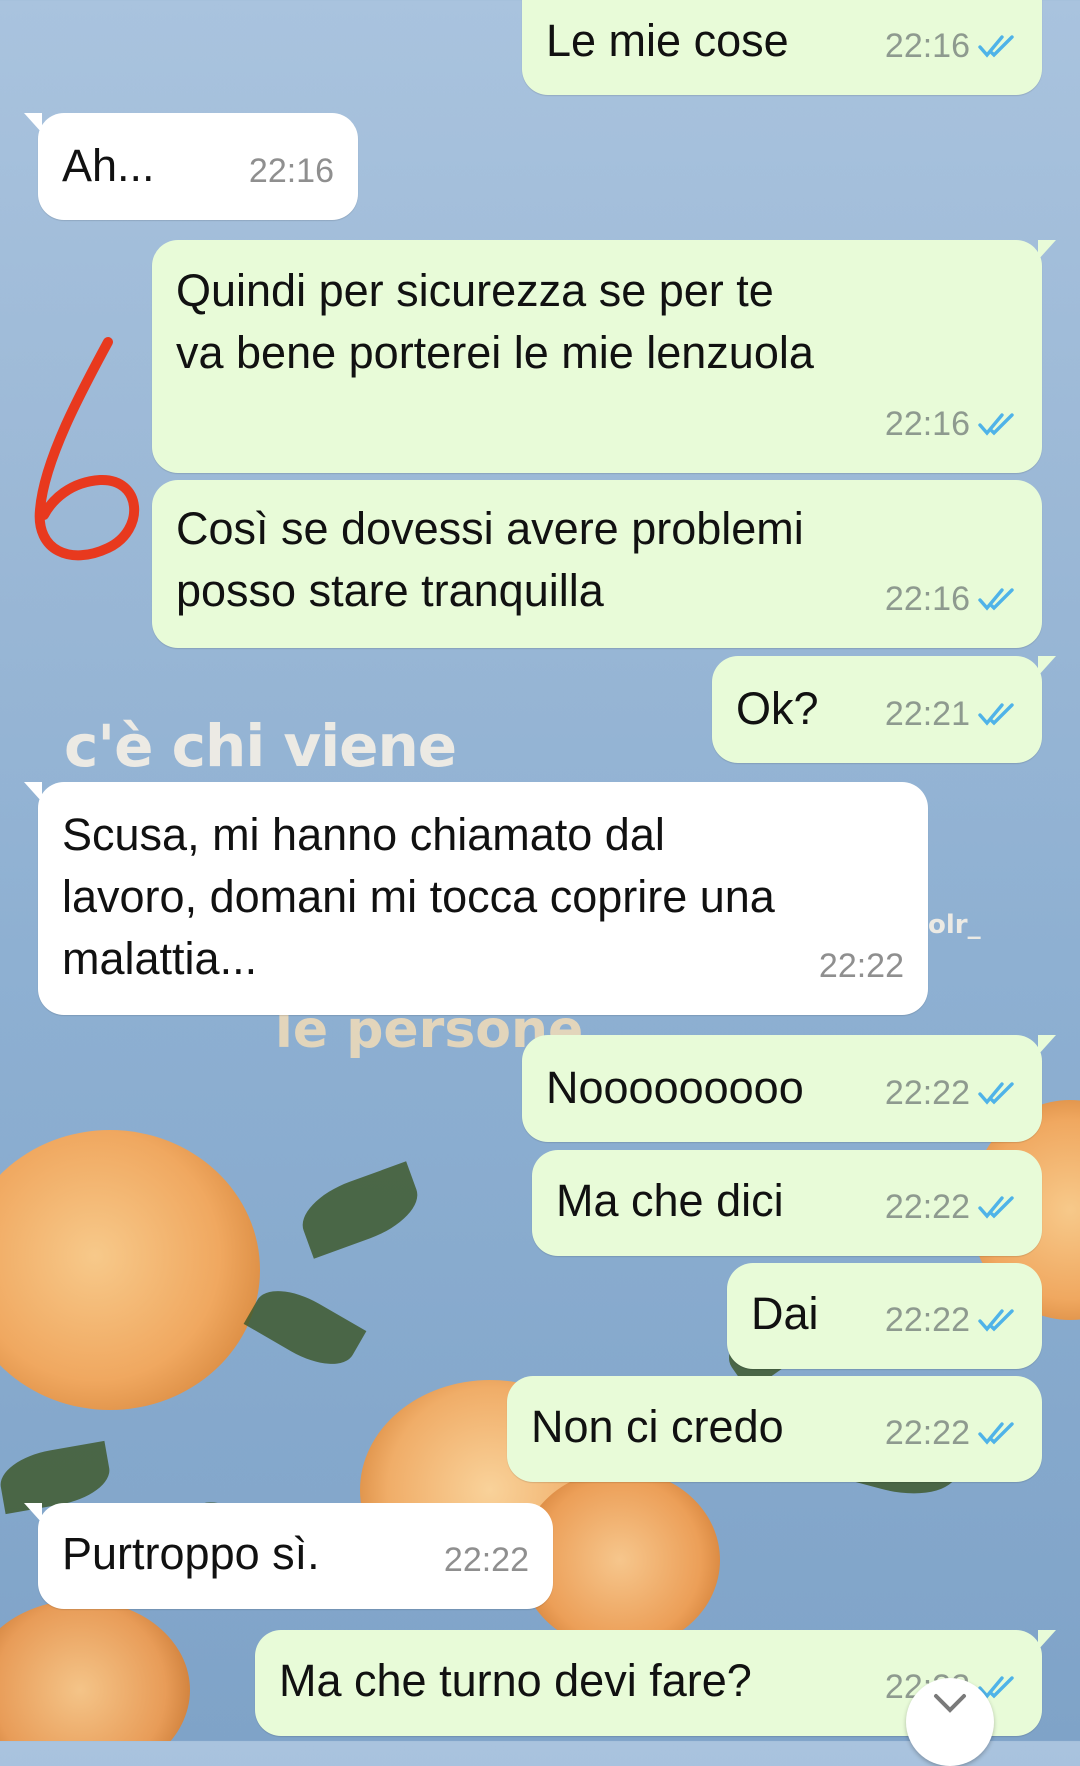 This screenshot has width=1080, height=1766. Describe the element at coordinates (657, 1426) in the screenshot. I see `message-text: Non ci credo` at that location.